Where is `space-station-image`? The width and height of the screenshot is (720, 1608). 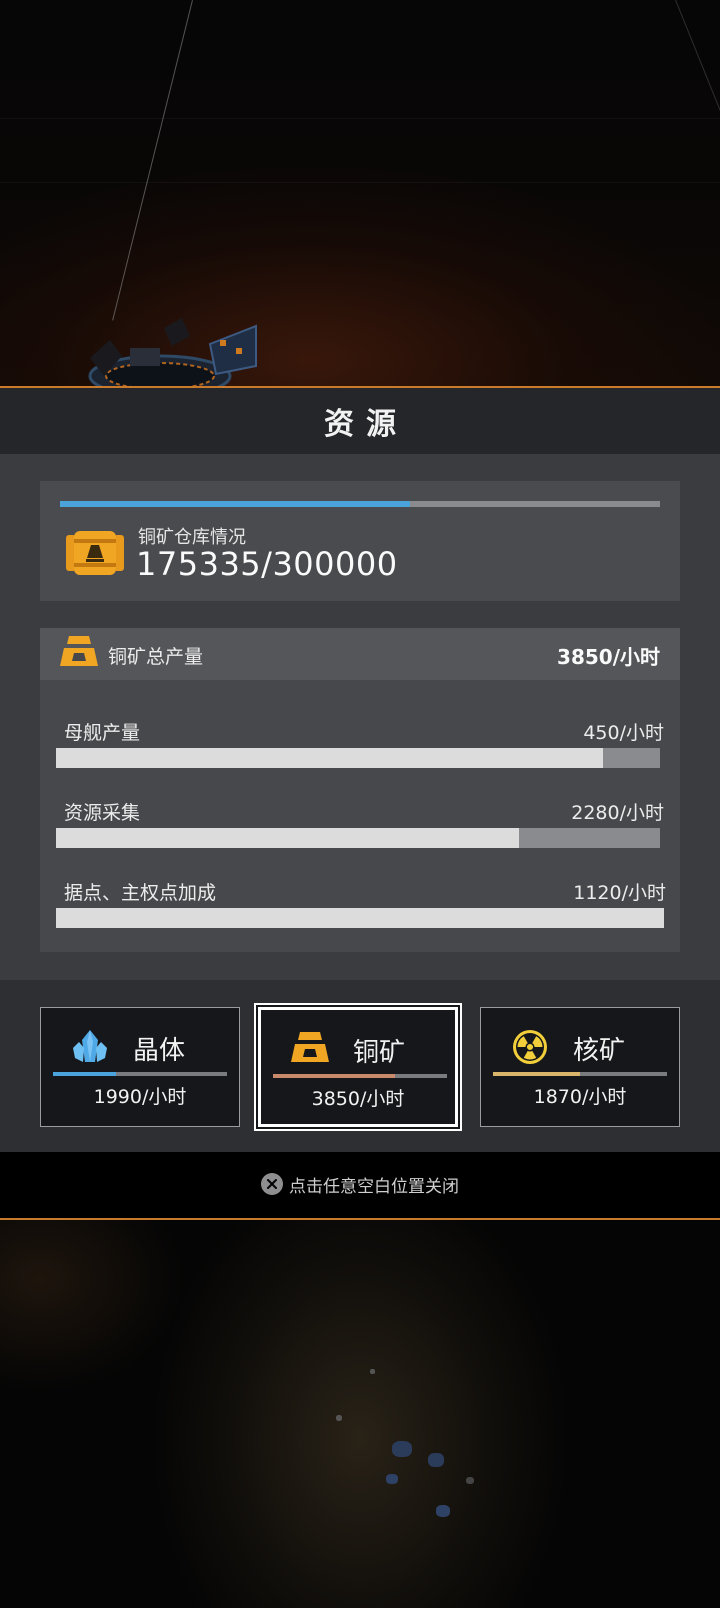
space-station-image is located at coordinates (172, 354).